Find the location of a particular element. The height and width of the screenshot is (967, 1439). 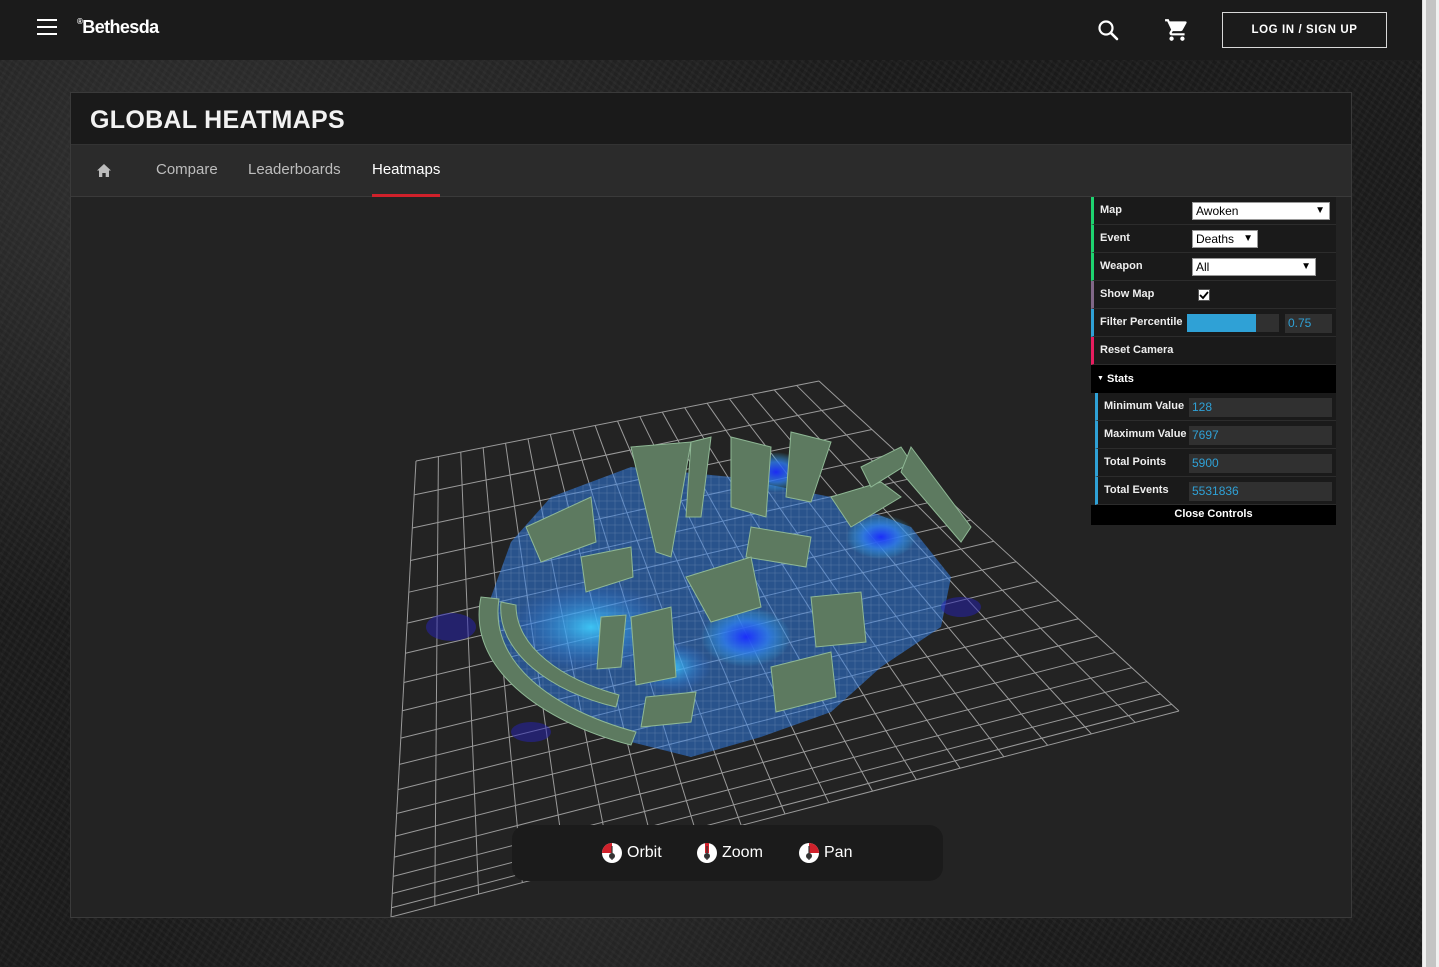

bethesda-logo: ®Bethesda is located at coordinates (118, 27).